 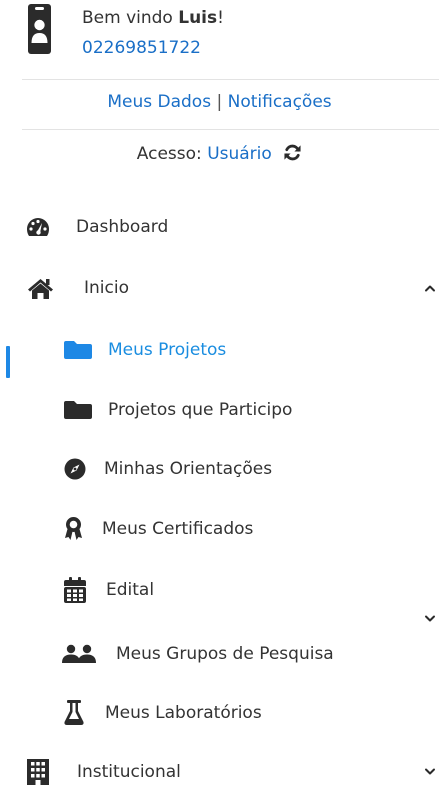 I want to click on access-role-link: Usuário, so click(x=239, y=154).